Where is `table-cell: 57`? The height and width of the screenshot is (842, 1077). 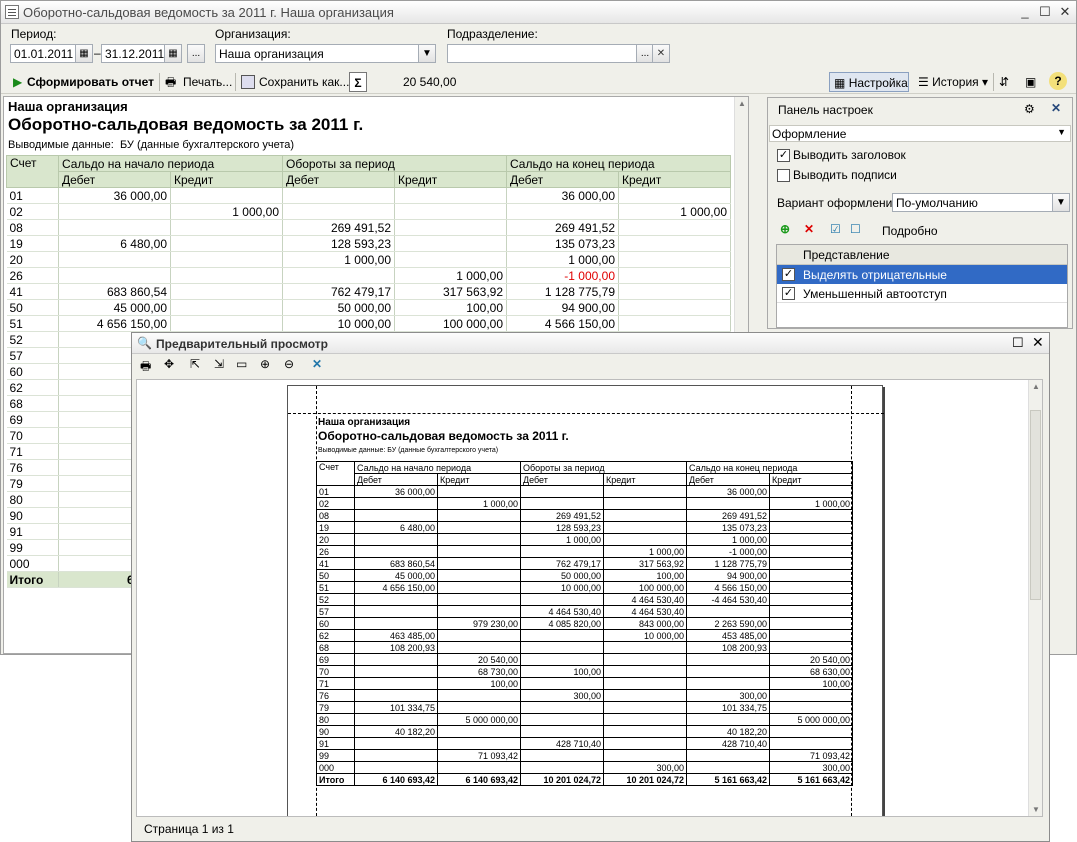 table-cell: 57 is located at coordinates (335, 611).